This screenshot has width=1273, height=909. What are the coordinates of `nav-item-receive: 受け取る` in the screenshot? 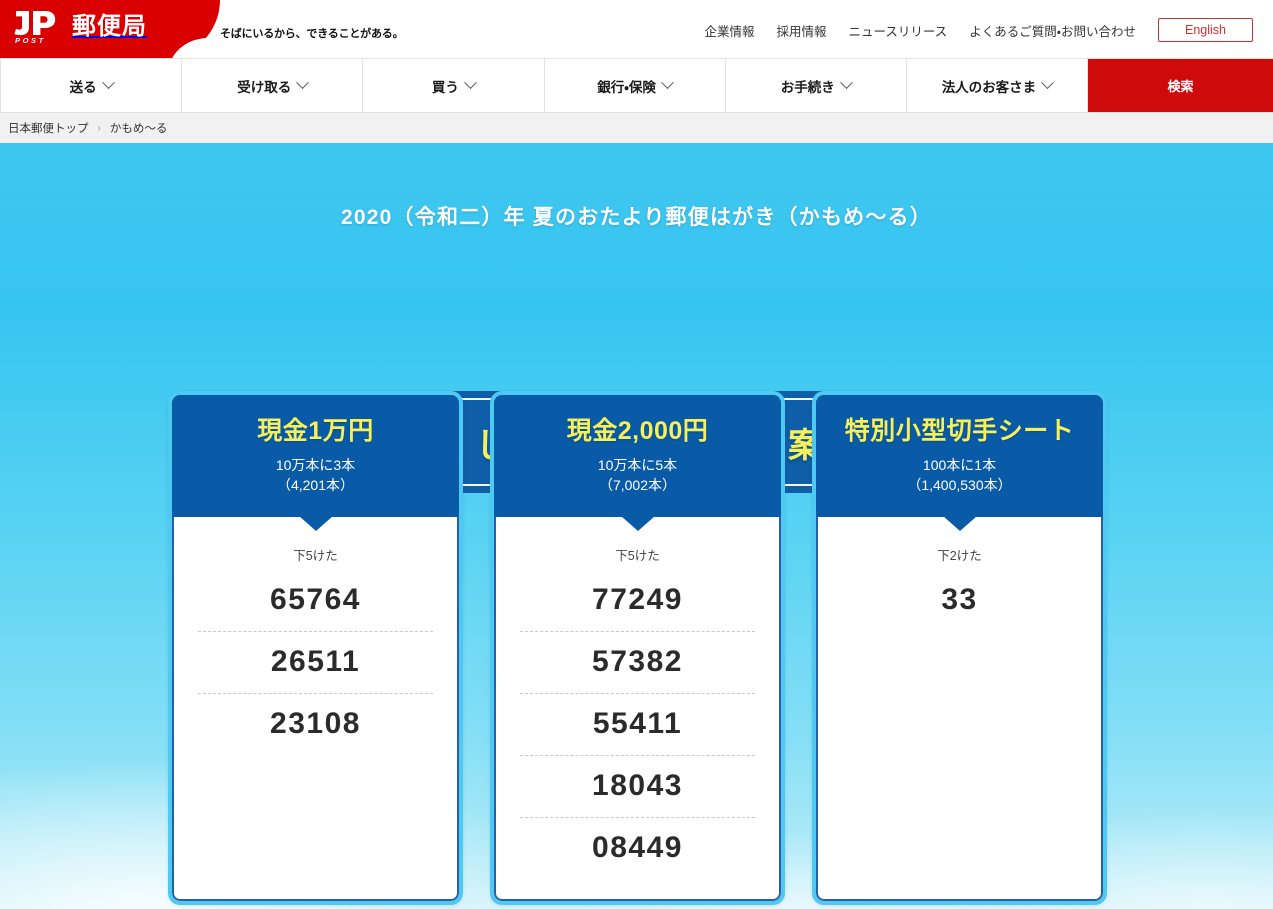 It's located at (273, 85).